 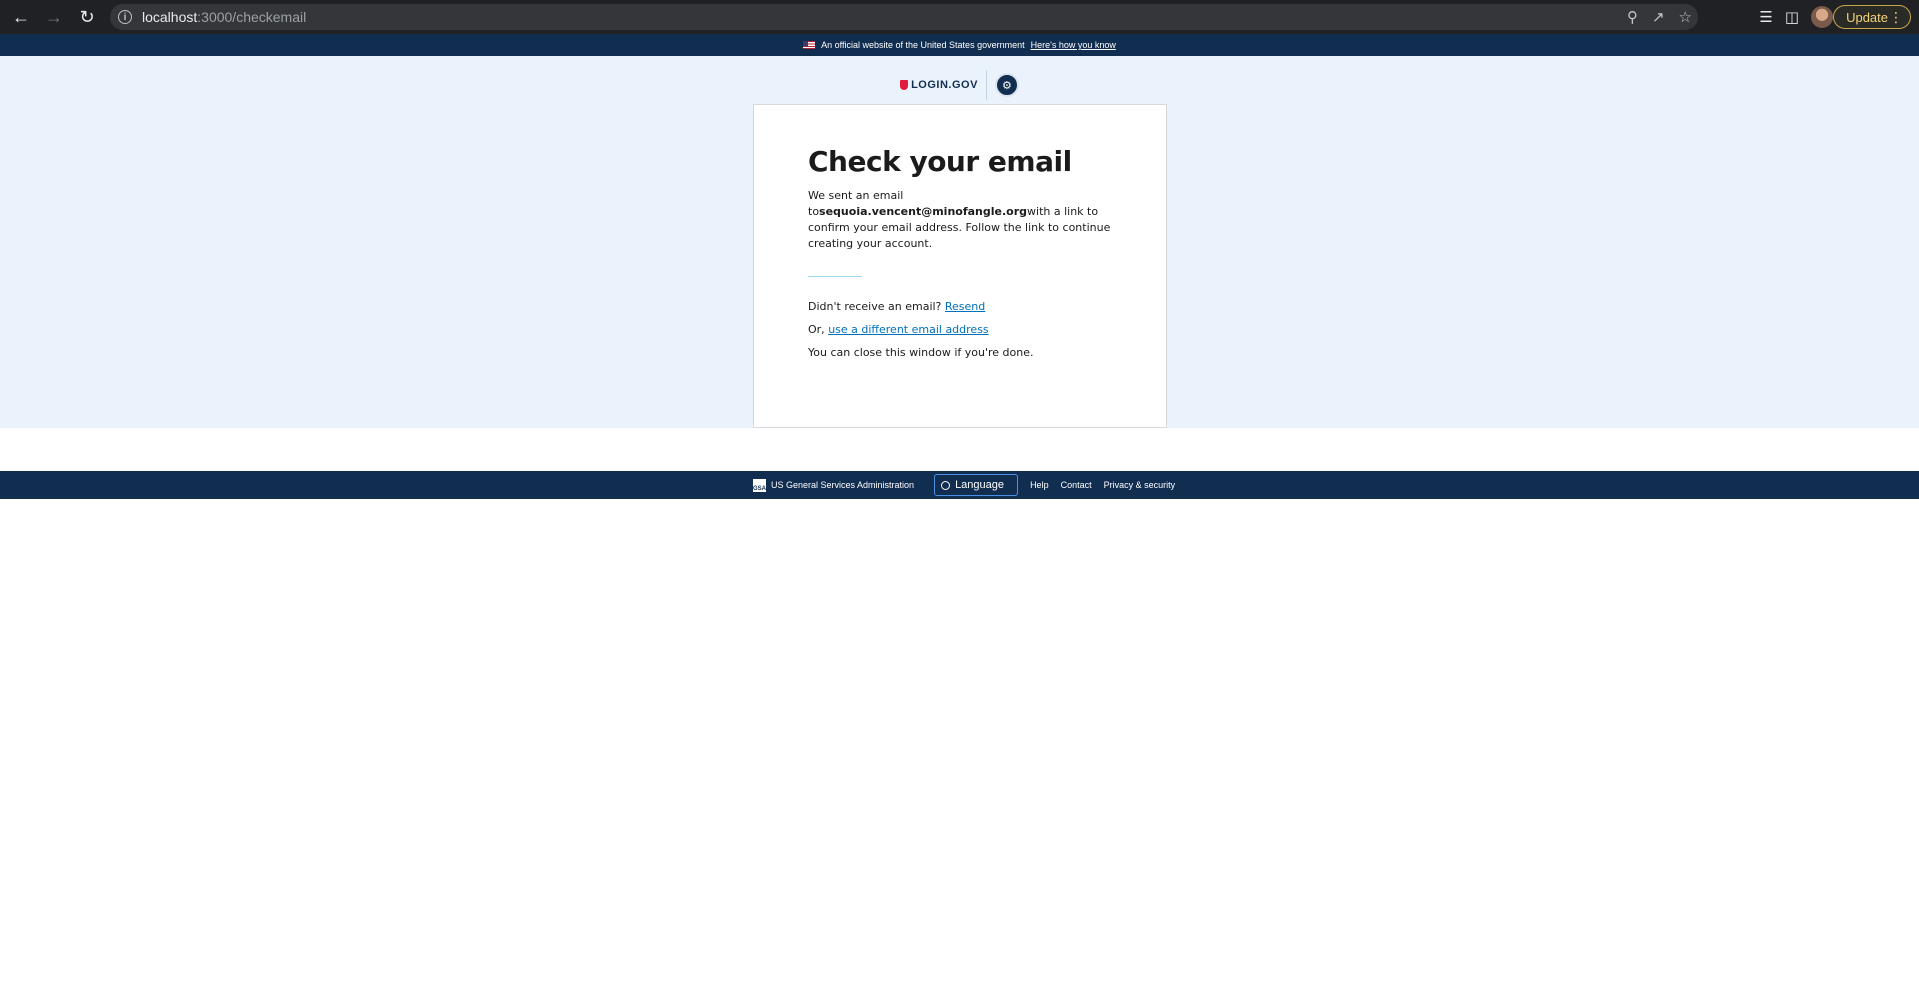 I want to click on agency-seal-icon: ⚙, so click(x=1006, y=85).